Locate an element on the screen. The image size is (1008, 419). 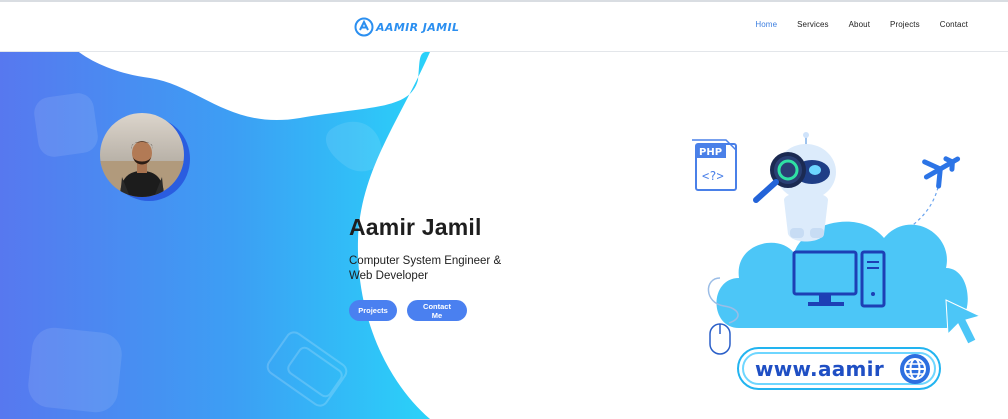
hero-name: Aamir Jamil is located at coordinates (415, 227).